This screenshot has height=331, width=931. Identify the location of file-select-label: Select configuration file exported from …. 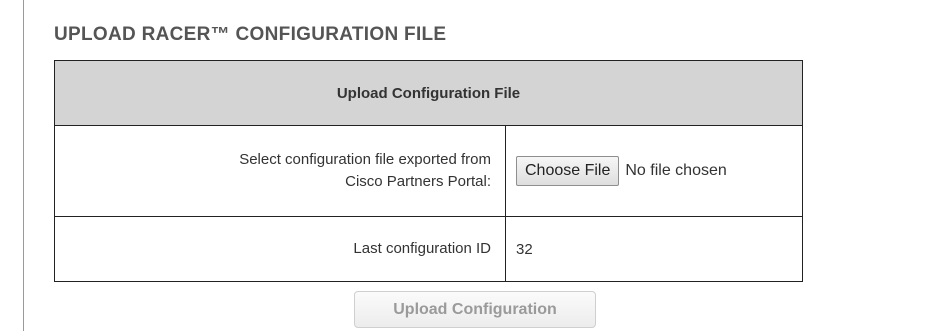
(280, 171).